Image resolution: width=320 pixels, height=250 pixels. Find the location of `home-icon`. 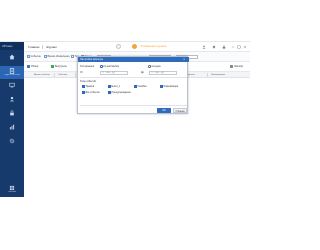

home-icon is located at coordinates (12, 57).